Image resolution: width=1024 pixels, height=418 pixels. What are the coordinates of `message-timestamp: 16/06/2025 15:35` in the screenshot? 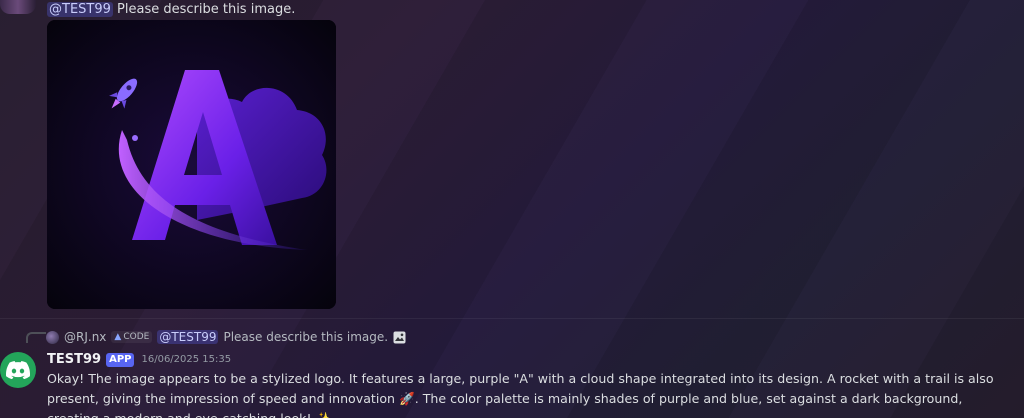 It's located at (186, 359).